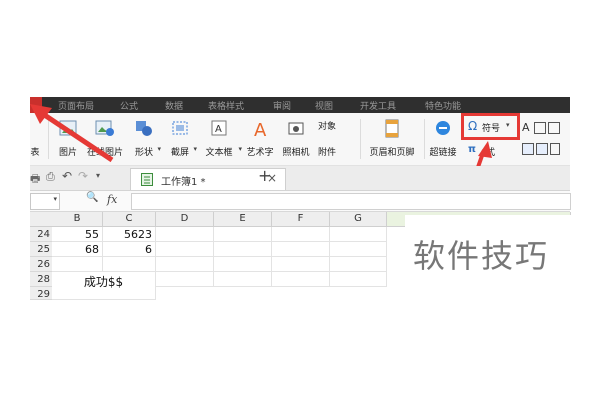  What do you see at coordinates (77, 249) in the screenshot?
I see `cell-b25: 68` at bounding box center [77, 249].